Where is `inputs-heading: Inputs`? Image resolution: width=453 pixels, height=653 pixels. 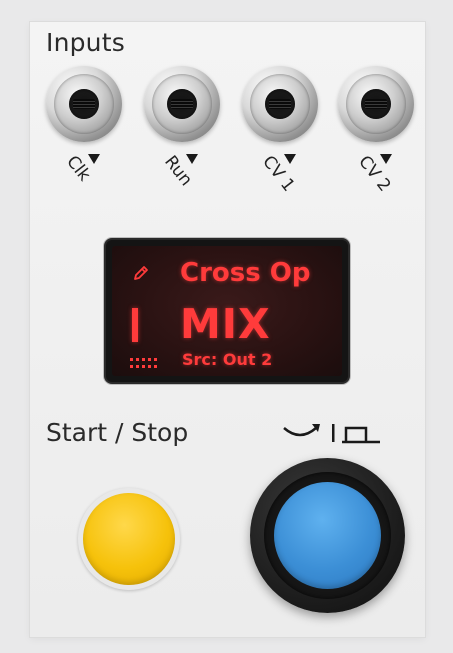 inputs-heading: Inputs is located at coordinates (85, 42).